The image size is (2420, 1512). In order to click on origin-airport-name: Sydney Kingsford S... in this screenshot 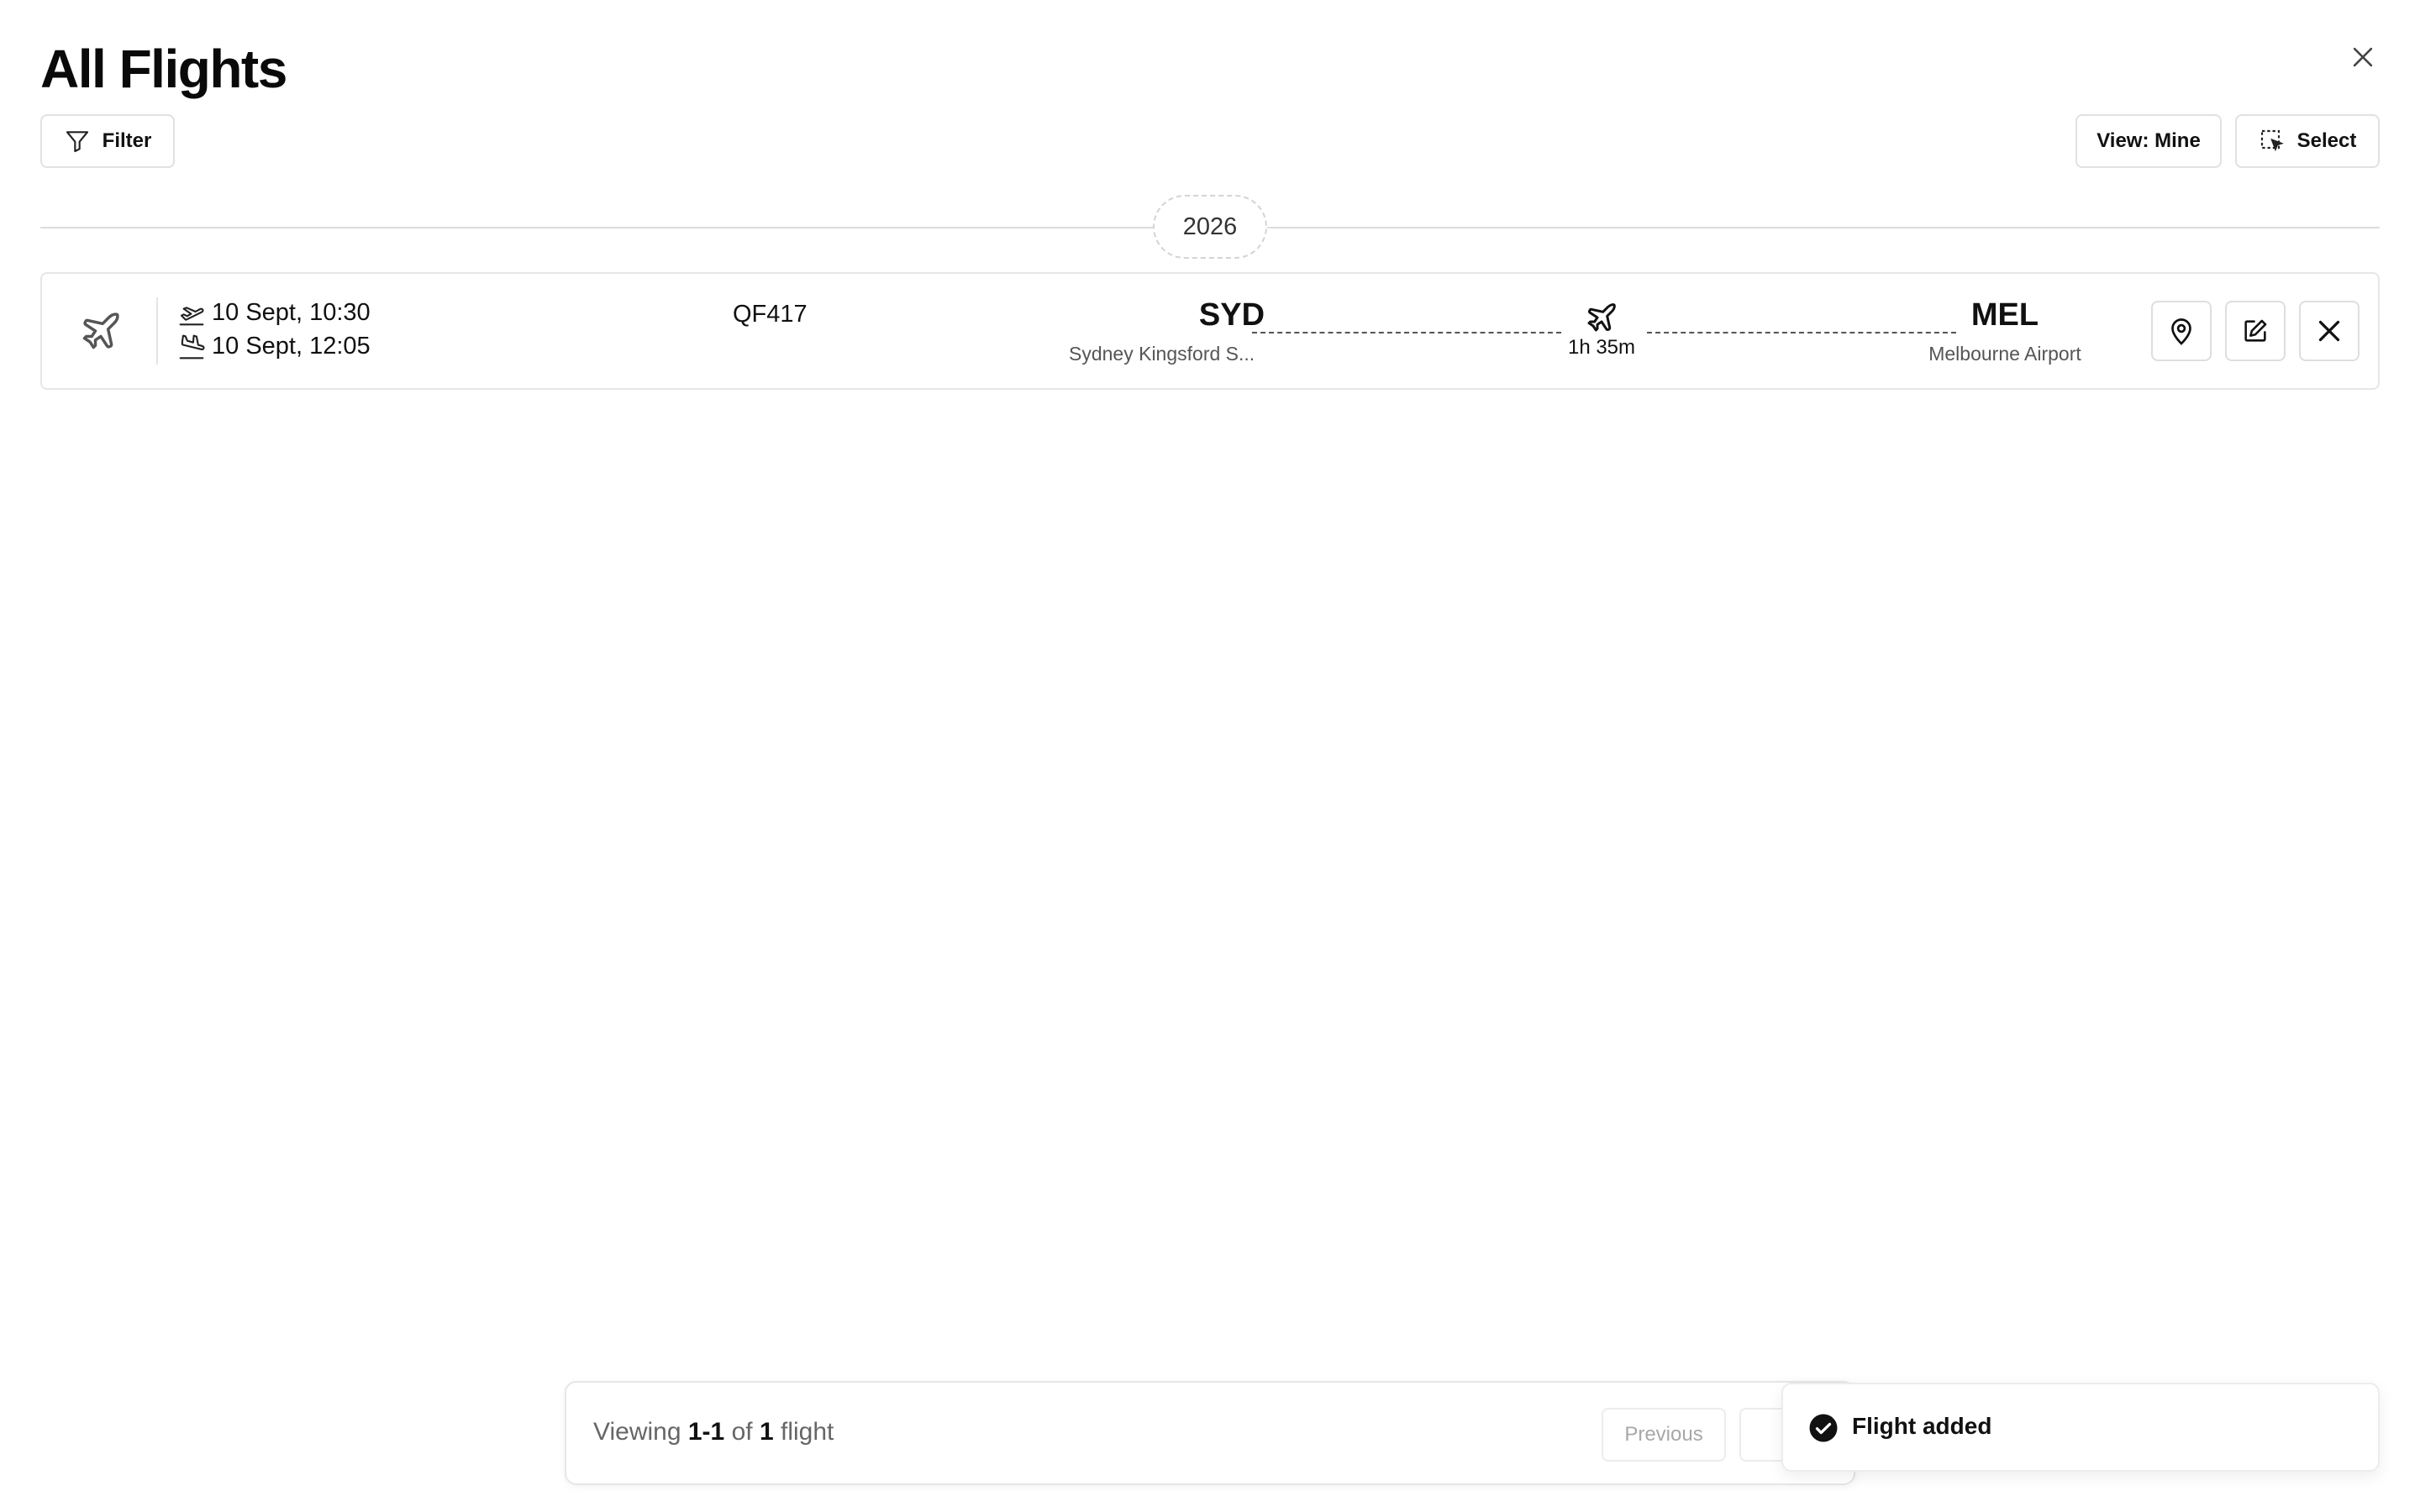, I will do `click(1162, 354)`.